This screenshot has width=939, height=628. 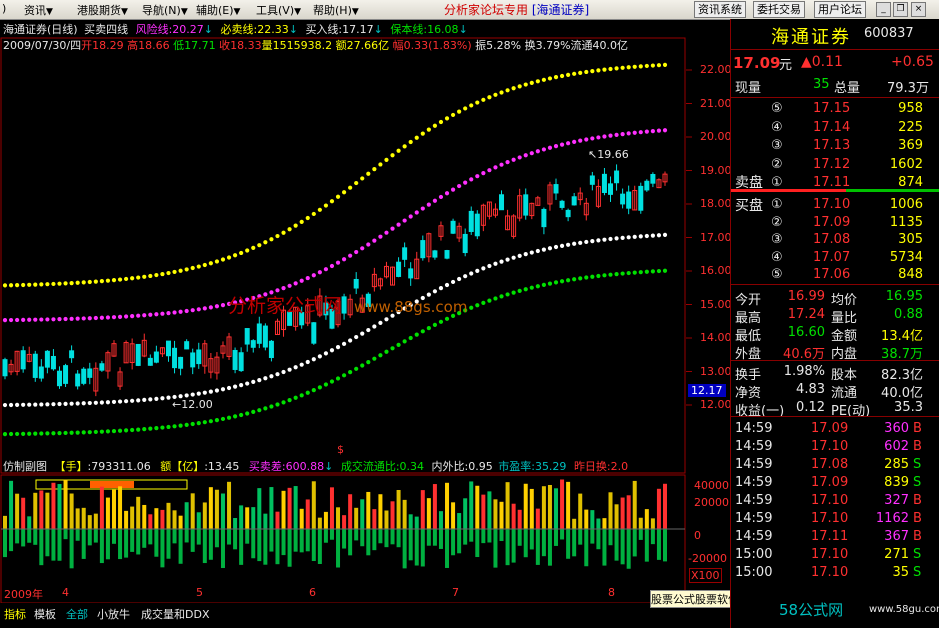 What do you see at coordinates (15, 614) in the screenshot?
I see `tab-indicator: 指标` at bounding box center [15, 614].